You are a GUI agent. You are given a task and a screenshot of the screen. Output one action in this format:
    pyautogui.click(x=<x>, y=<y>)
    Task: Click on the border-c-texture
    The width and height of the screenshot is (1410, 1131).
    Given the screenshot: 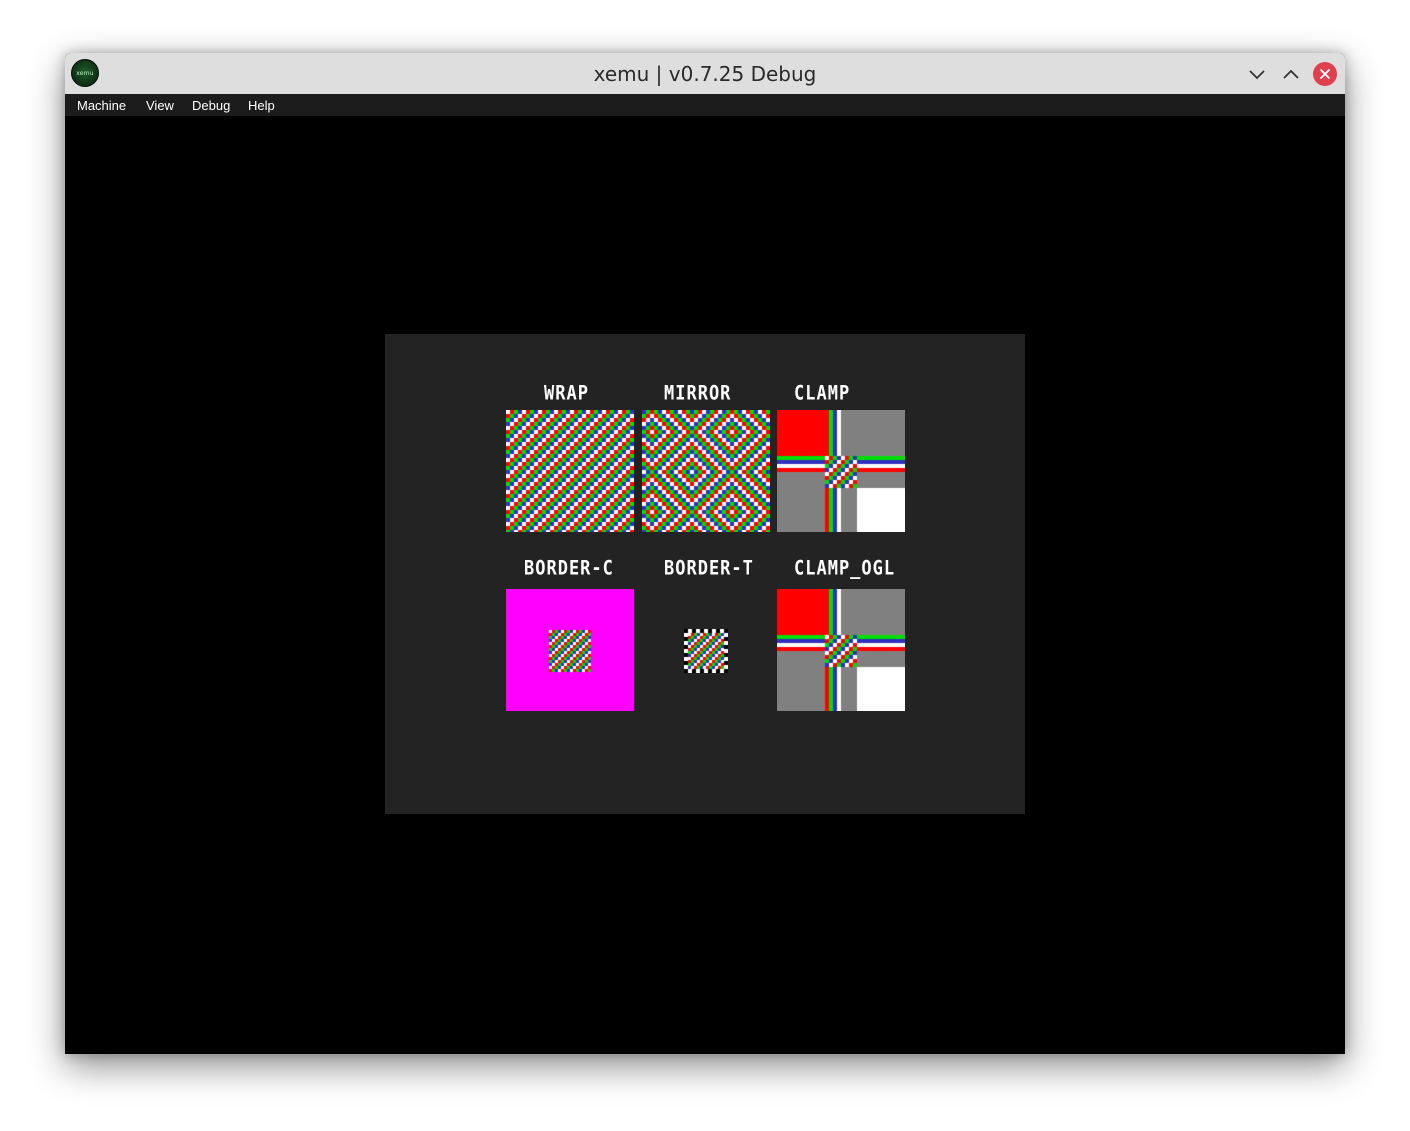 What is the action you would take?
    pyautogui.click(x=570, y=650)
    